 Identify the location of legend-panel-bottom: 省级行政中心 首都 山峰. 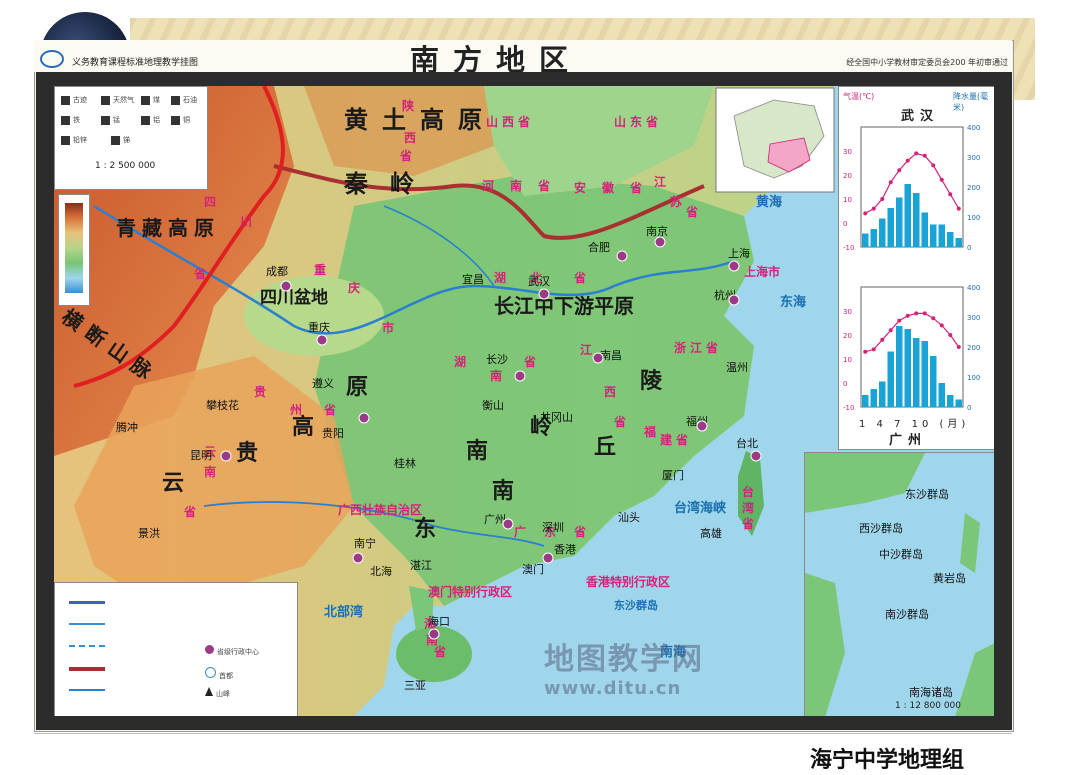
(176, 649).